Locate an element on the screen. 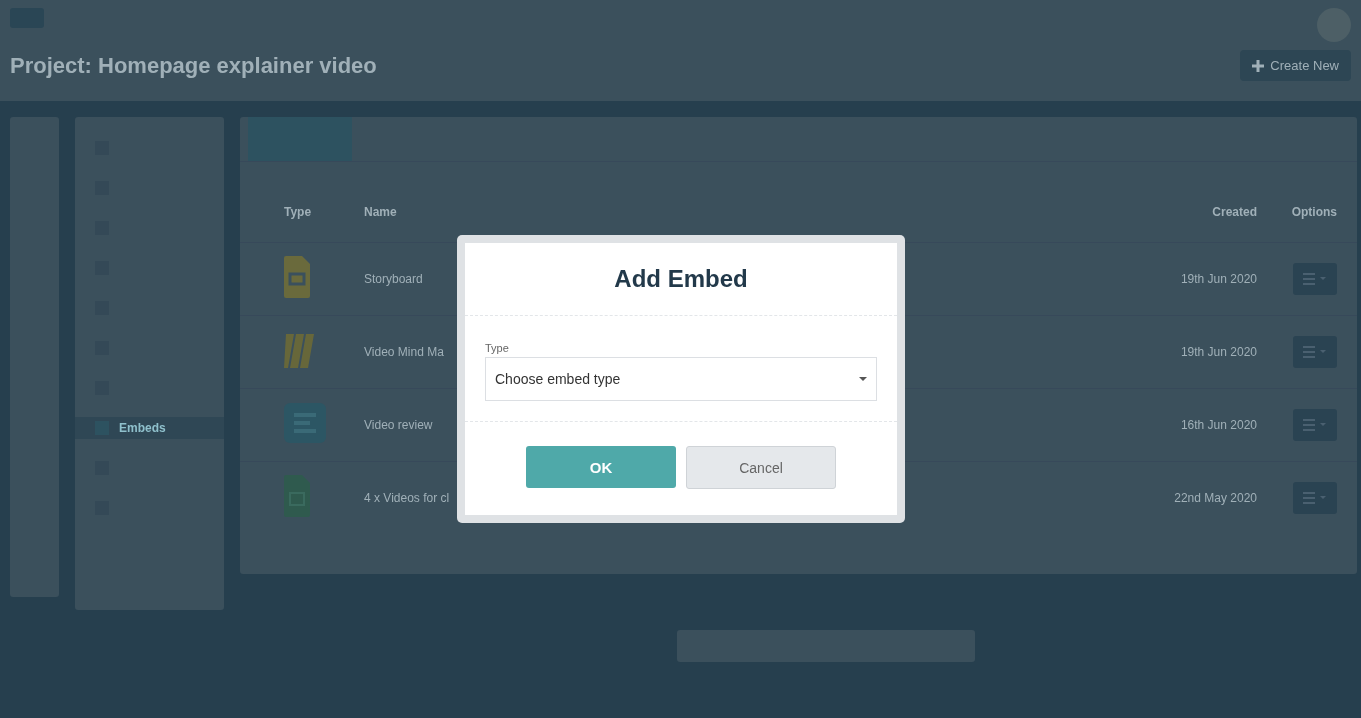 This screenshot has height=718, width=1361. form-icon is located at coordinates (305, 423).